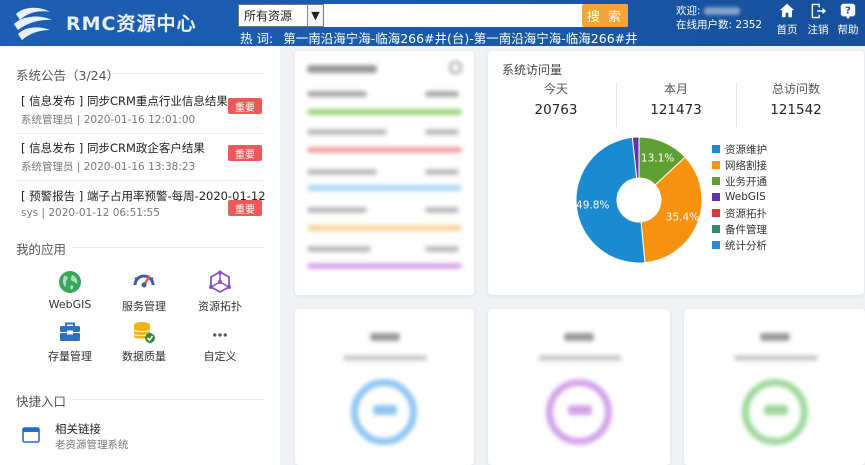  What do you see at coordinates (168, 399) in the screenshot?
I see `divider` at bounding box center [168, 399].